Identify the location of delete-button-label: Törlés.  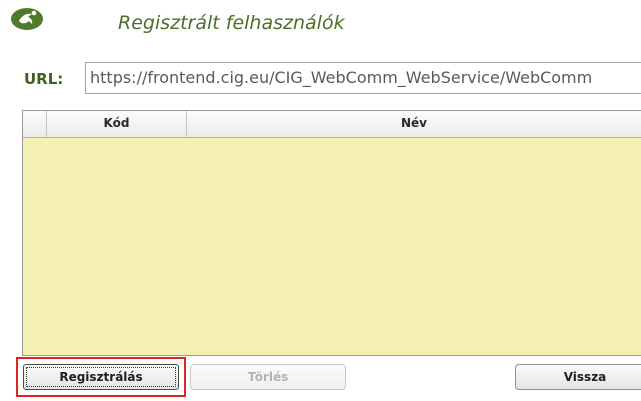
(268, 377).